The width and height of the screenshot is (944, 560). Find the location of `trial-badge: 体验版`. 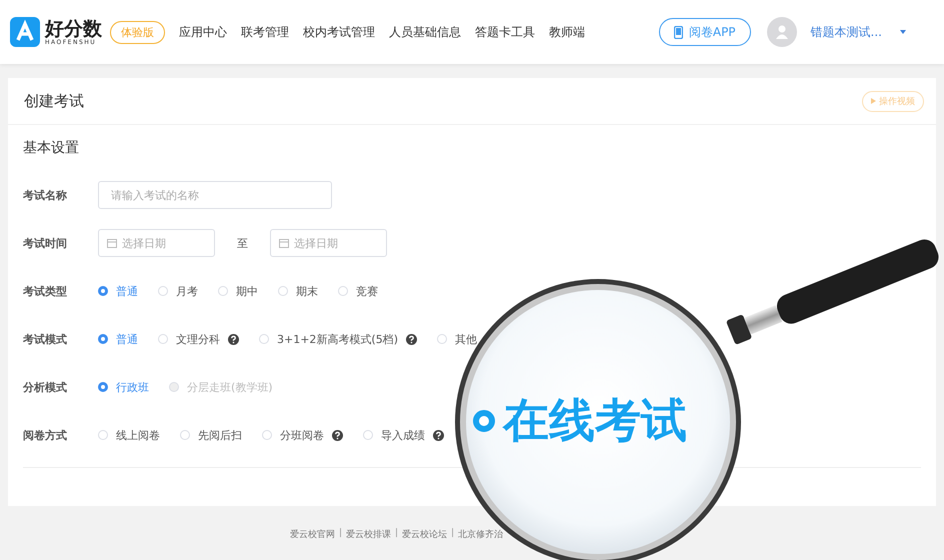

trial-badge: 体验版 is located at coordinates (137, 32).